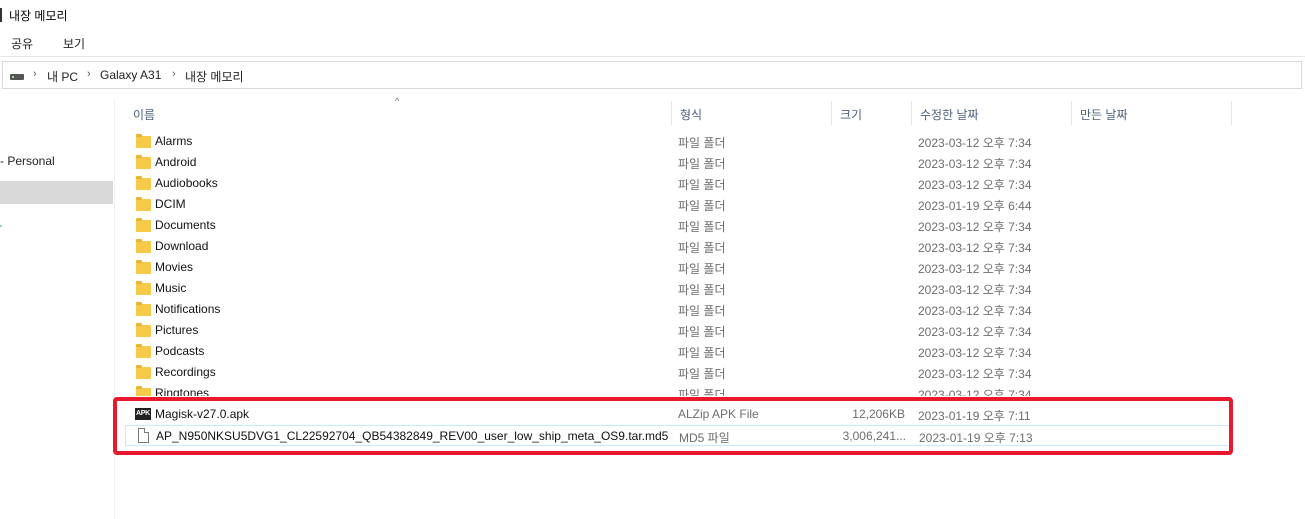 The image size is (1305, 519). I want to click on column-type: 형식, so click(752, 113).